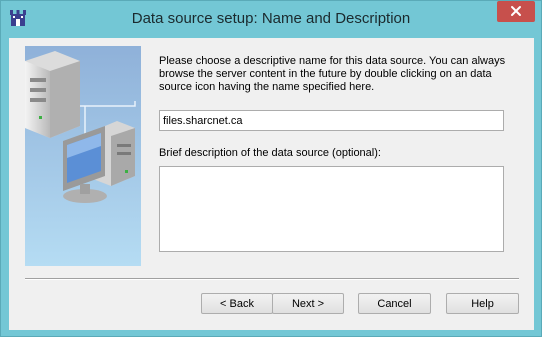  I want to click on close-button, so click(516, 12).